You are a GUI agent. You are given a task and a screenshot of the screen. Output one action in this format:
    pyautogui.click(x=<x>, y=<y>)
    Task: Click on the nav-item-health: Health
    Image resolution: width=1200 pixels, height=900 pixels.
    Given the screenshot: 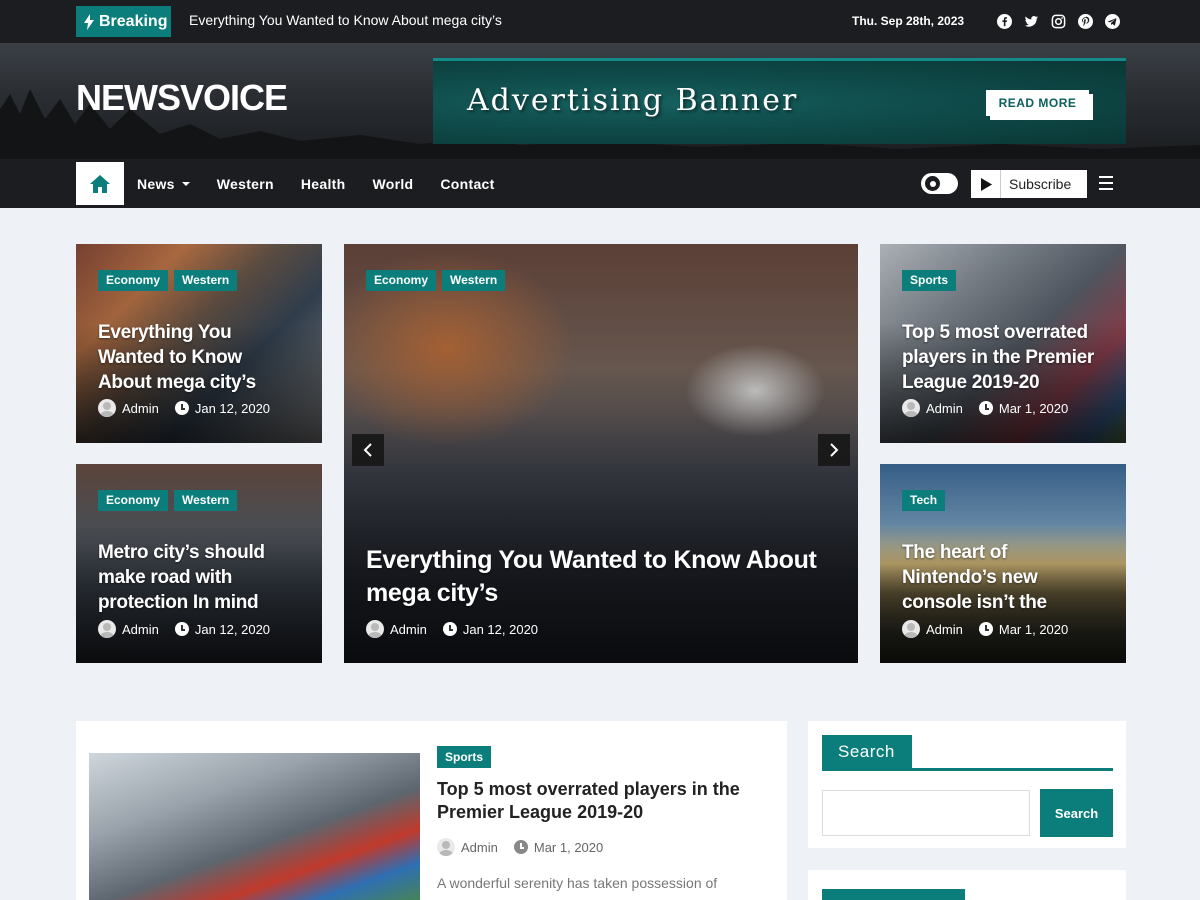 What is the action you would take?
    pyautogui.click(x=323, y=184)
    